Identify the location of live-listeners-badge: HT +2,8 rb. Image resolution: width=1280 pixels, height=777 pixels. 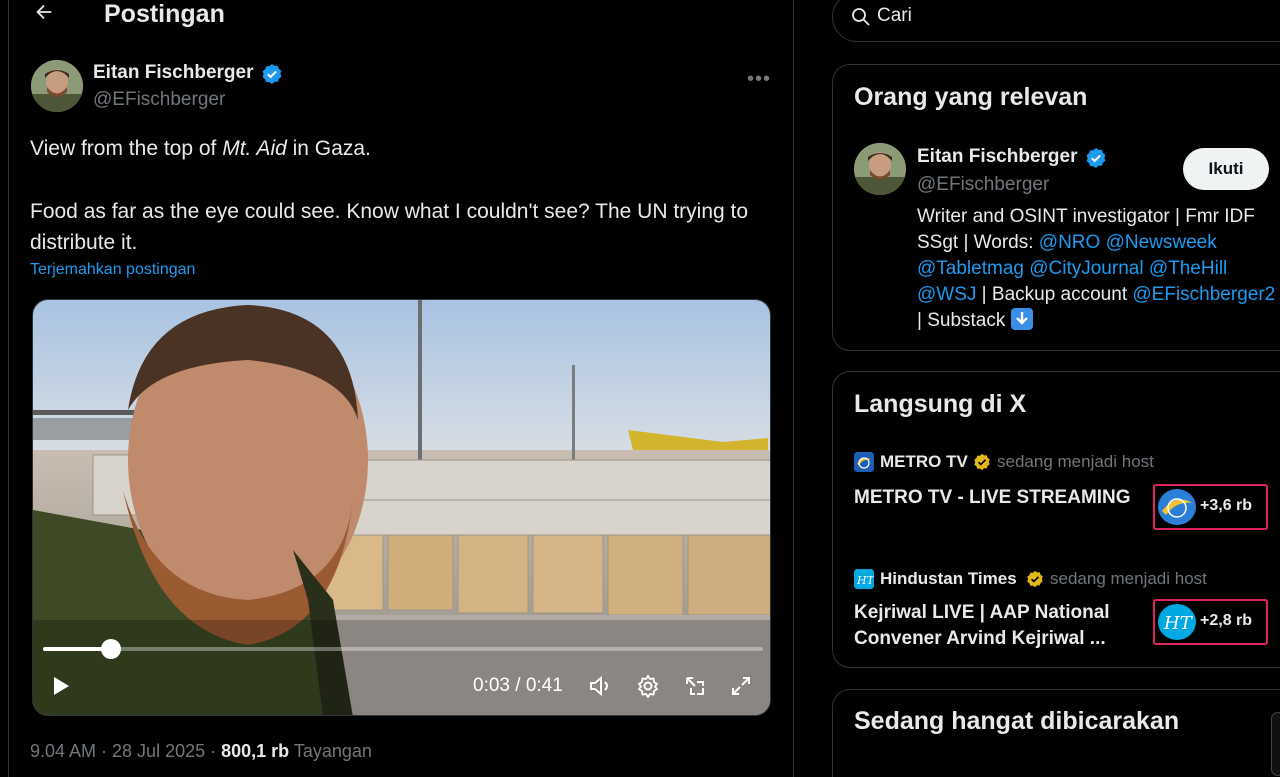
(1210, 622).